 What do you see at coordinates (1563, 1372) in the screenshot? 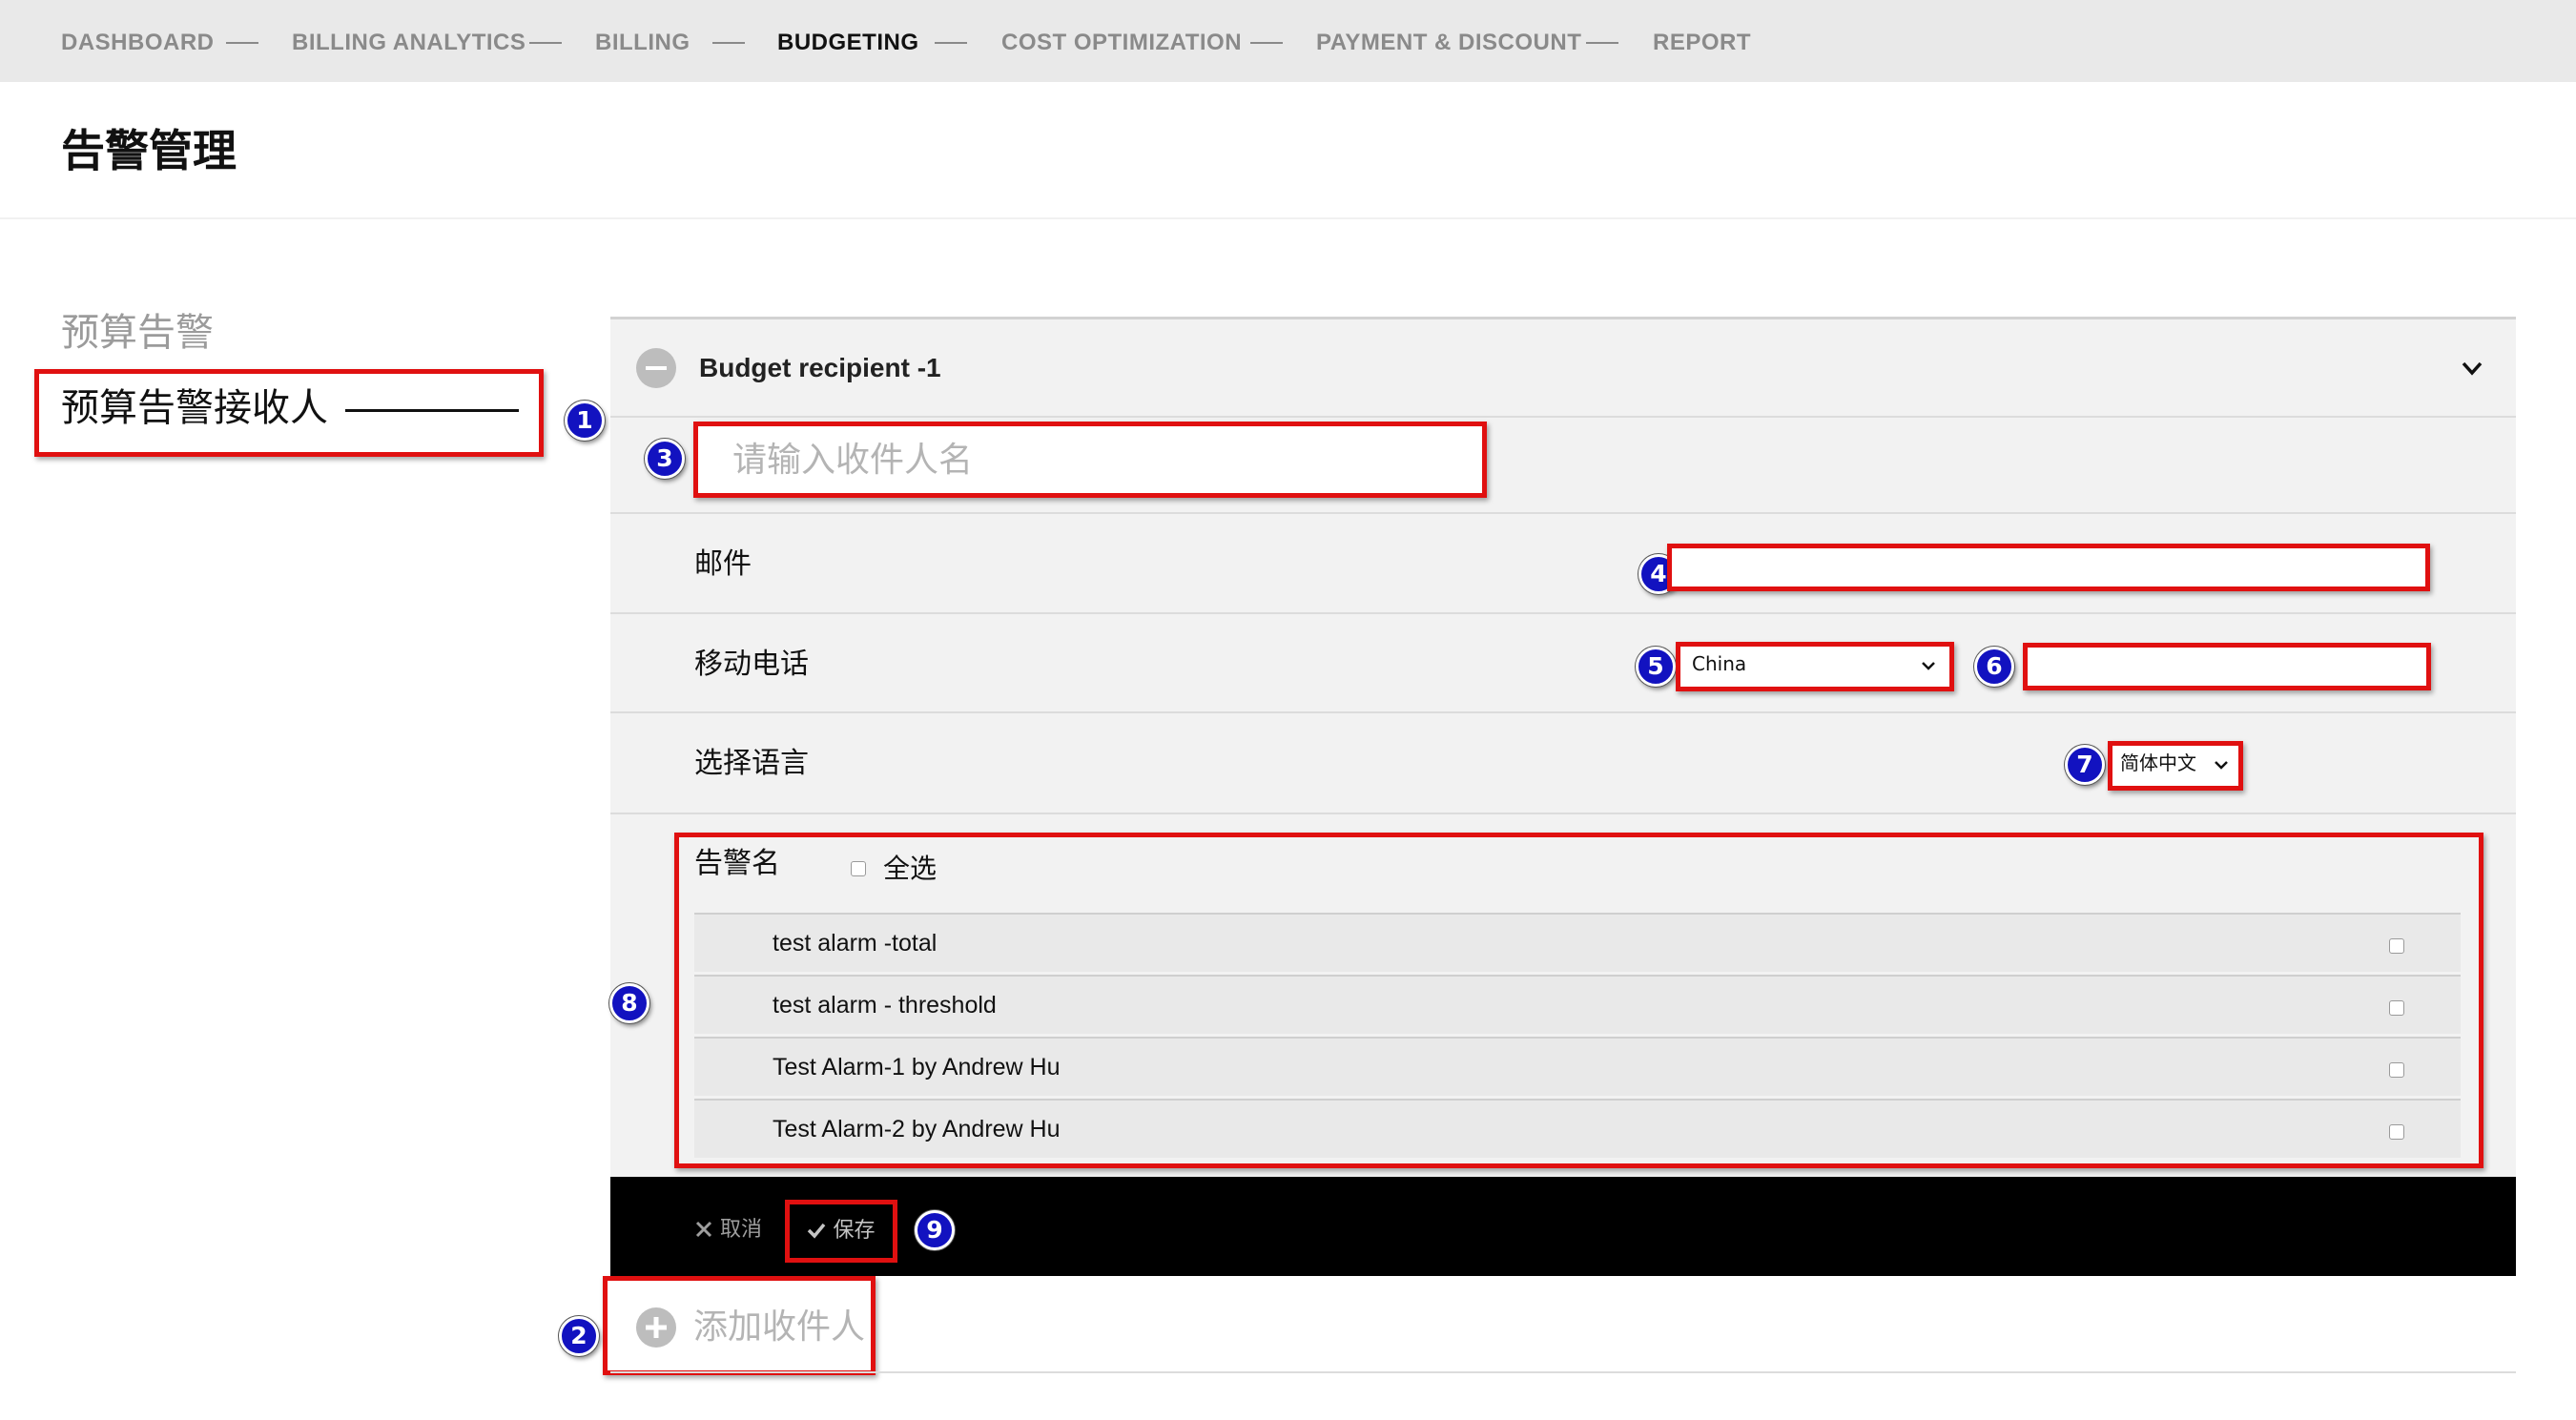
I see `bottom-divider` at bounding box center [1563, 1372].